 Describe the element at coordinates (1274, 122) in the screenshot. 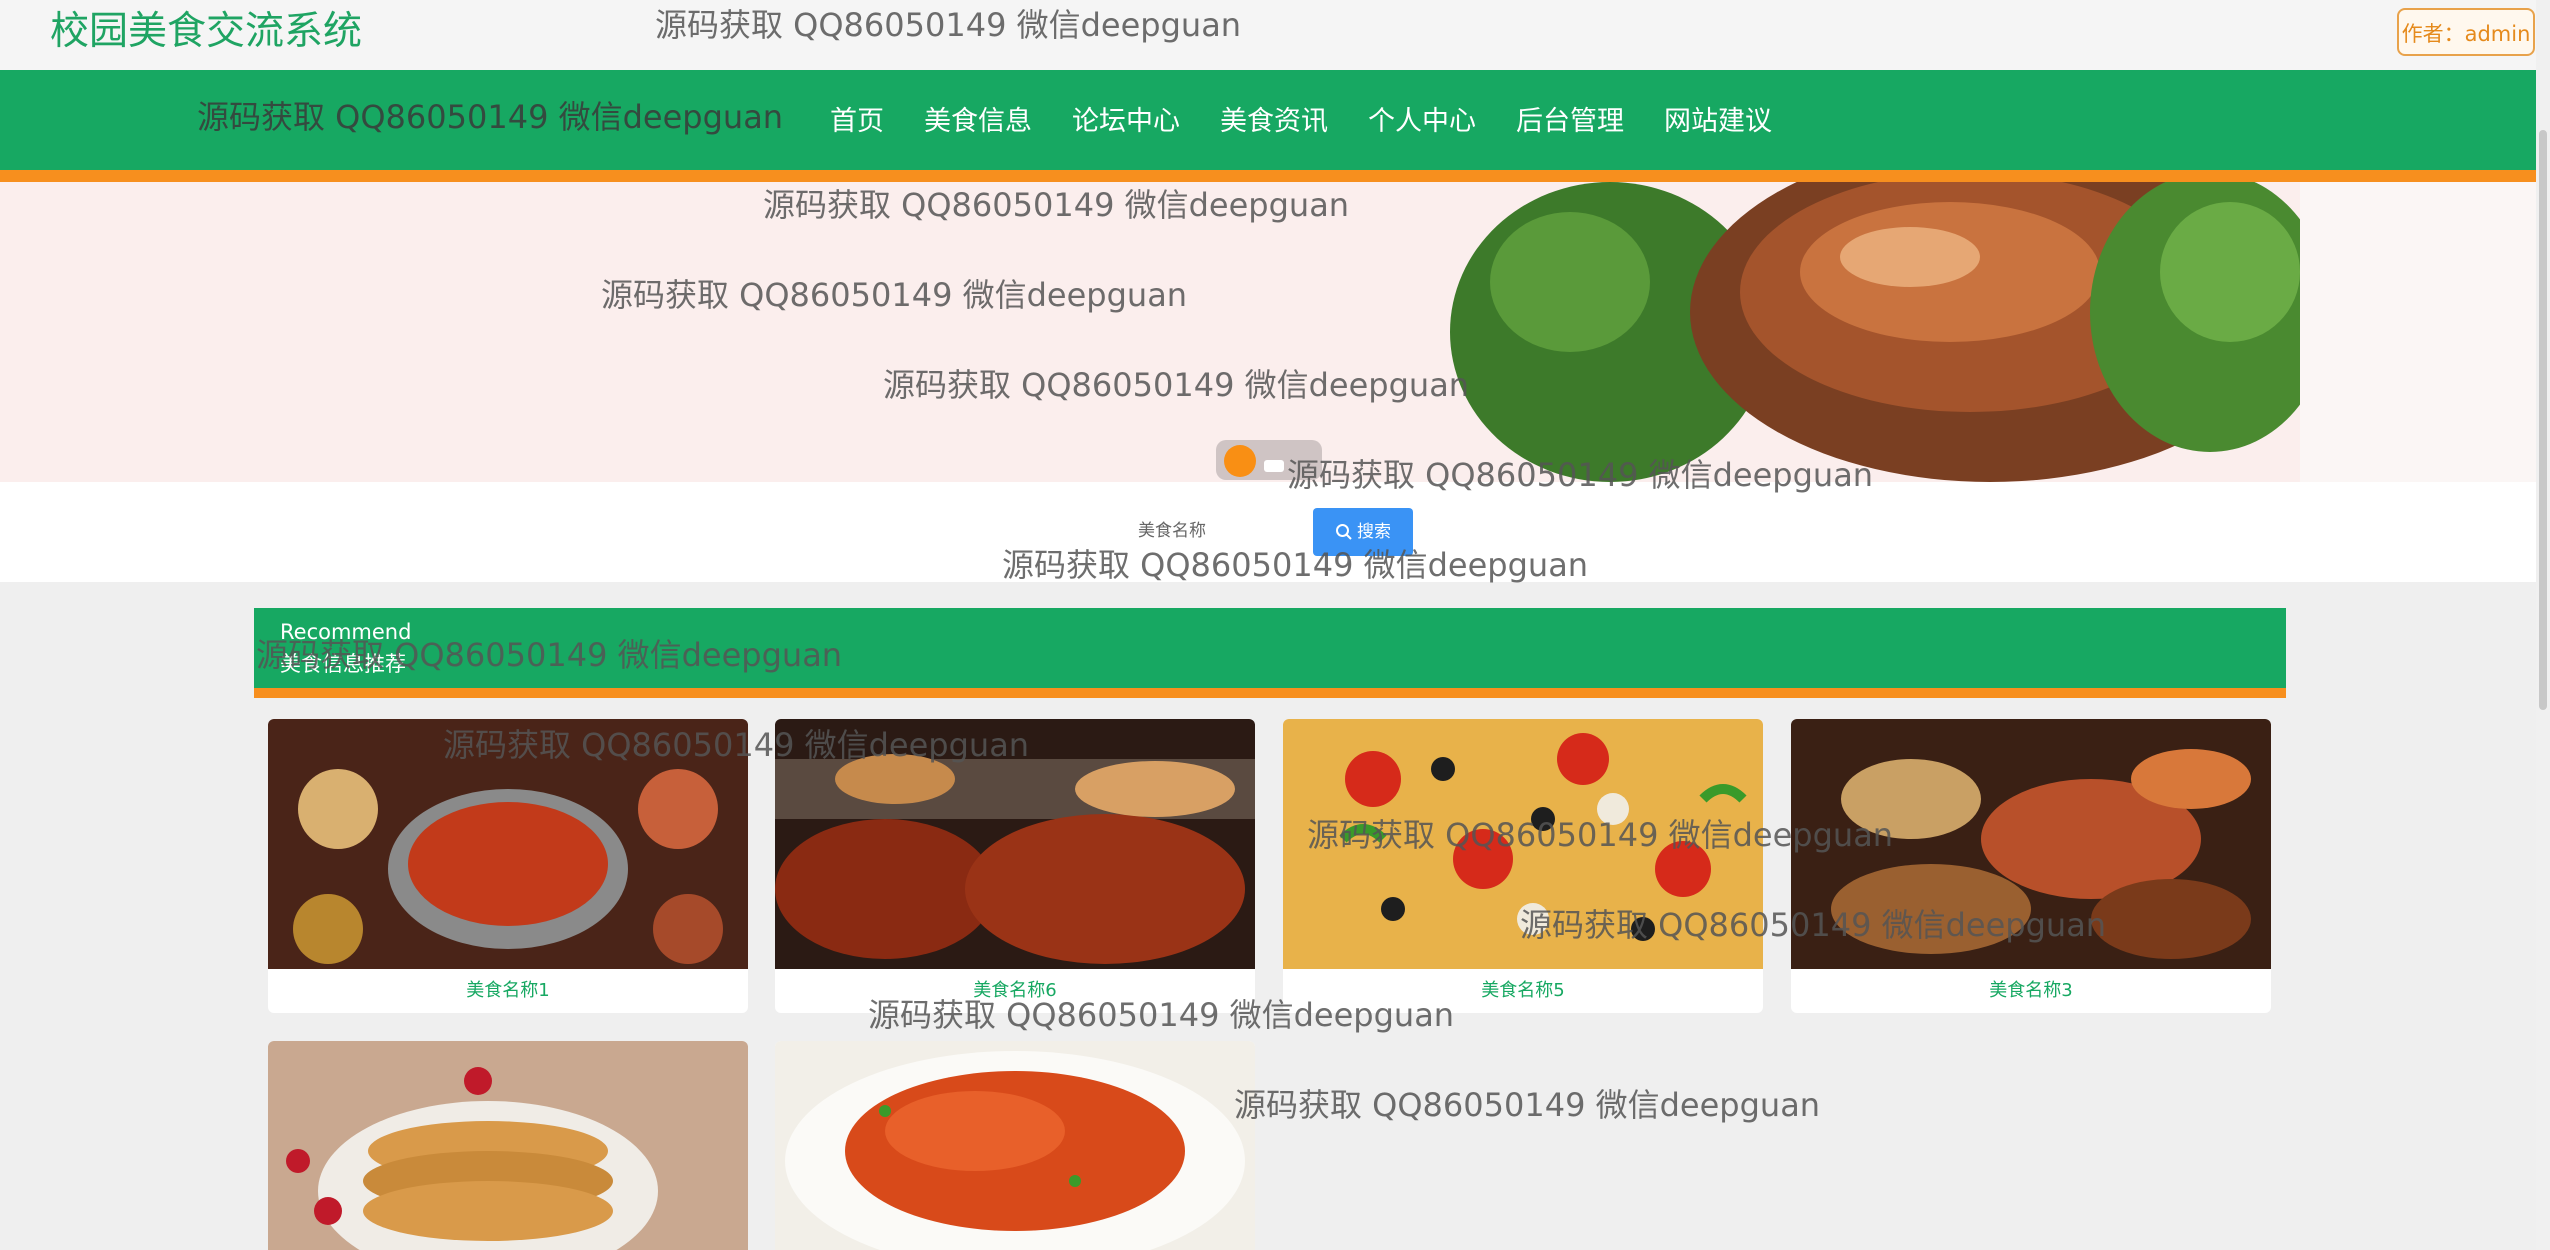

I see `nav-item-food-news: 美食资讯` at that location.